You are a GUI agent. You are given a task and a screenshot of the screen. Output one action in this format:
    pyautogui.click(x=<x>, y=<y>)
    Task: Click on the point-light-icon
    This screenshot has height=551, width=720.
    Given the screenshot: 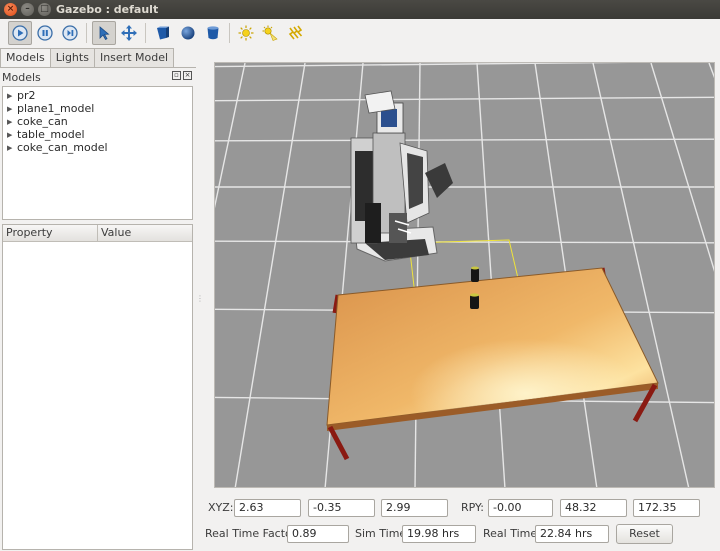 What is the action you would take?
    pyautogui.click(x=246, y=33)
    